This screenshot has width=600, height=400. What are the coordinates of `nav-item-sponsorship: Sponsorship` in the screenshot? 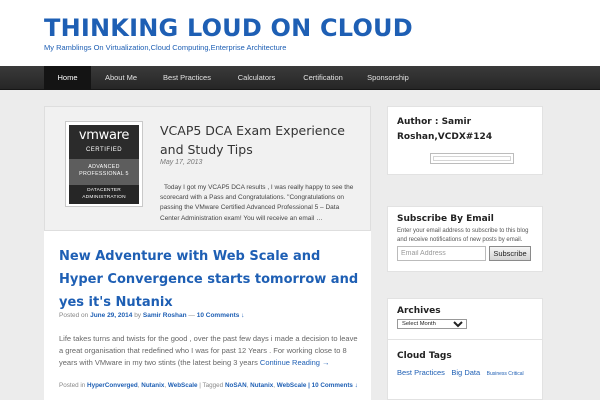 It's located at (388, 78).